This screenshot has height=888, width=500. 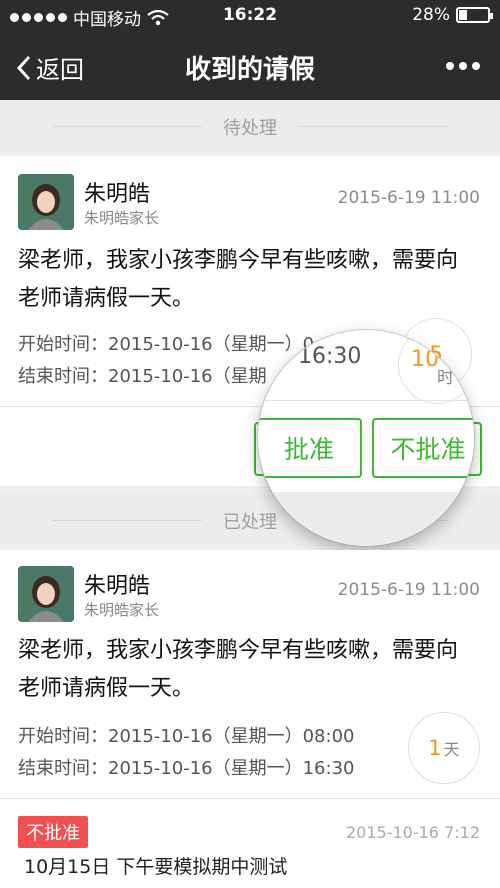 I want to click on start-time-row: 开始时间：2015-10-16（星期一）0, so click(x=166, y=343).